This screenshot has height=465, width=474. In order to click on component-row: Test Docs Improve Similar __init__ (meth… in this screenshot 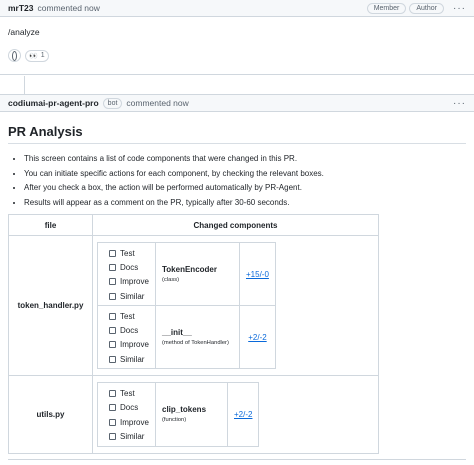, I will do `click(186, 337)`.